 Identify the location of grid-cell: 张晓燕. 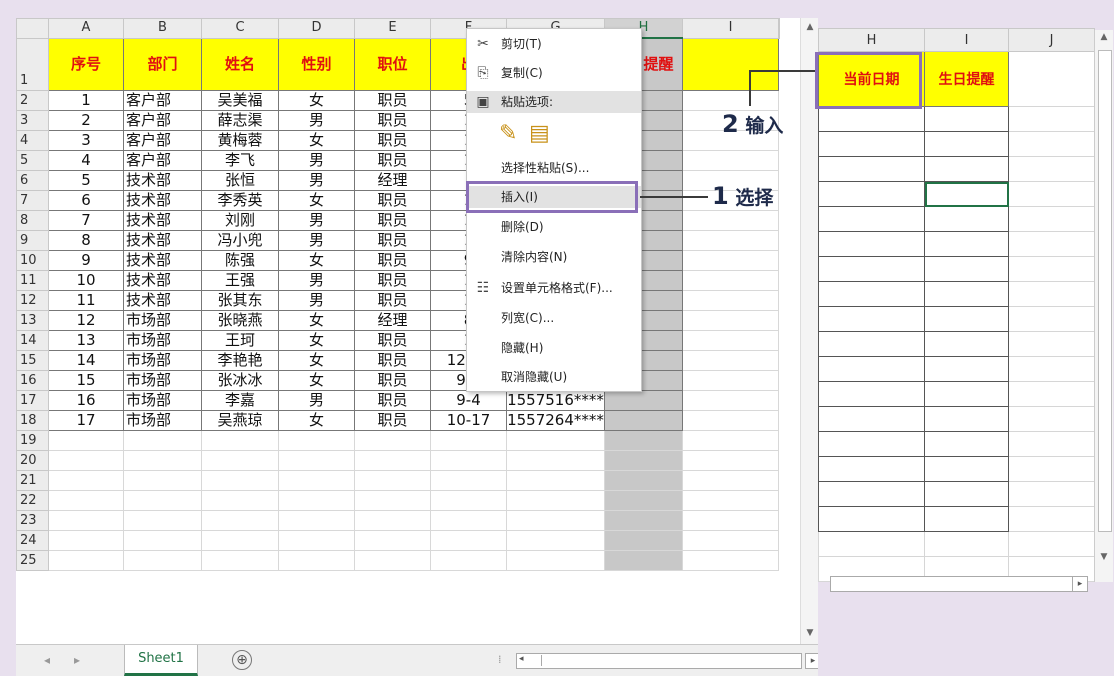
(240, 320).